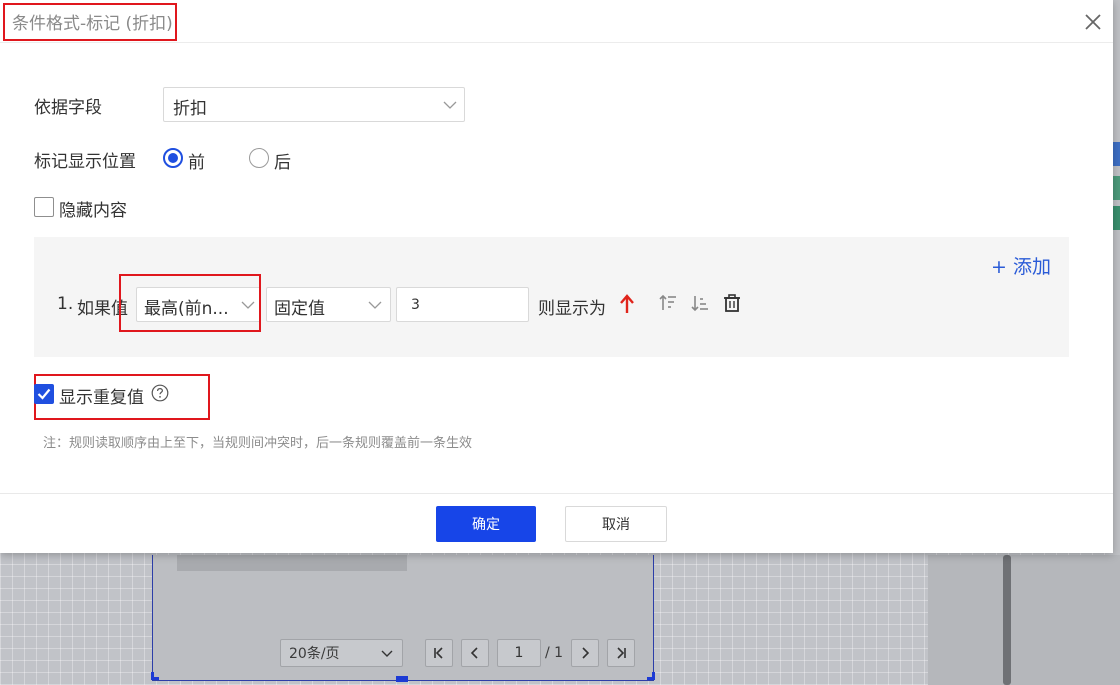 Image resolution: width=1120 pixels, height=685 pixels. Describe the element at coordinates (1021, 265) in the screenshot. I see `add-rule-button: + 添加` at that location.